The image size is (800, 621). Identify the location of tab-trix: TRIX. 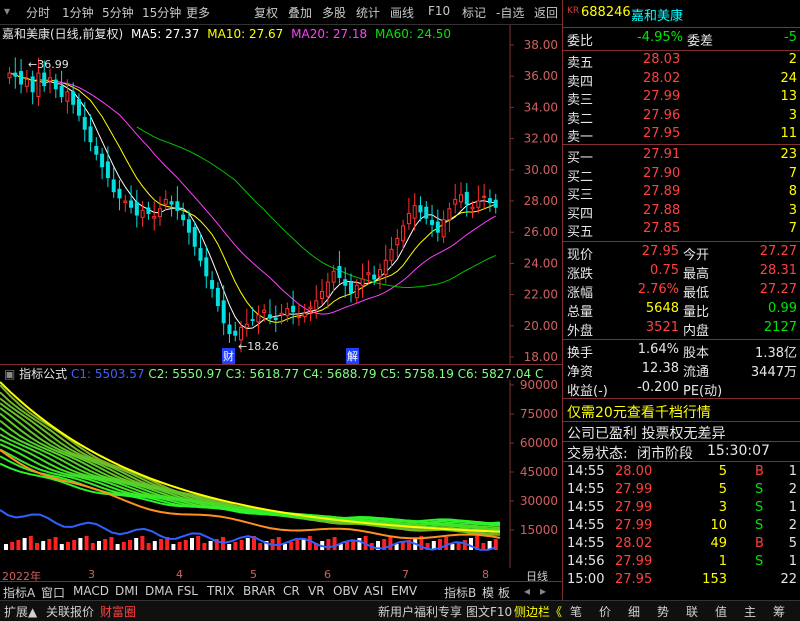
(220, 591).